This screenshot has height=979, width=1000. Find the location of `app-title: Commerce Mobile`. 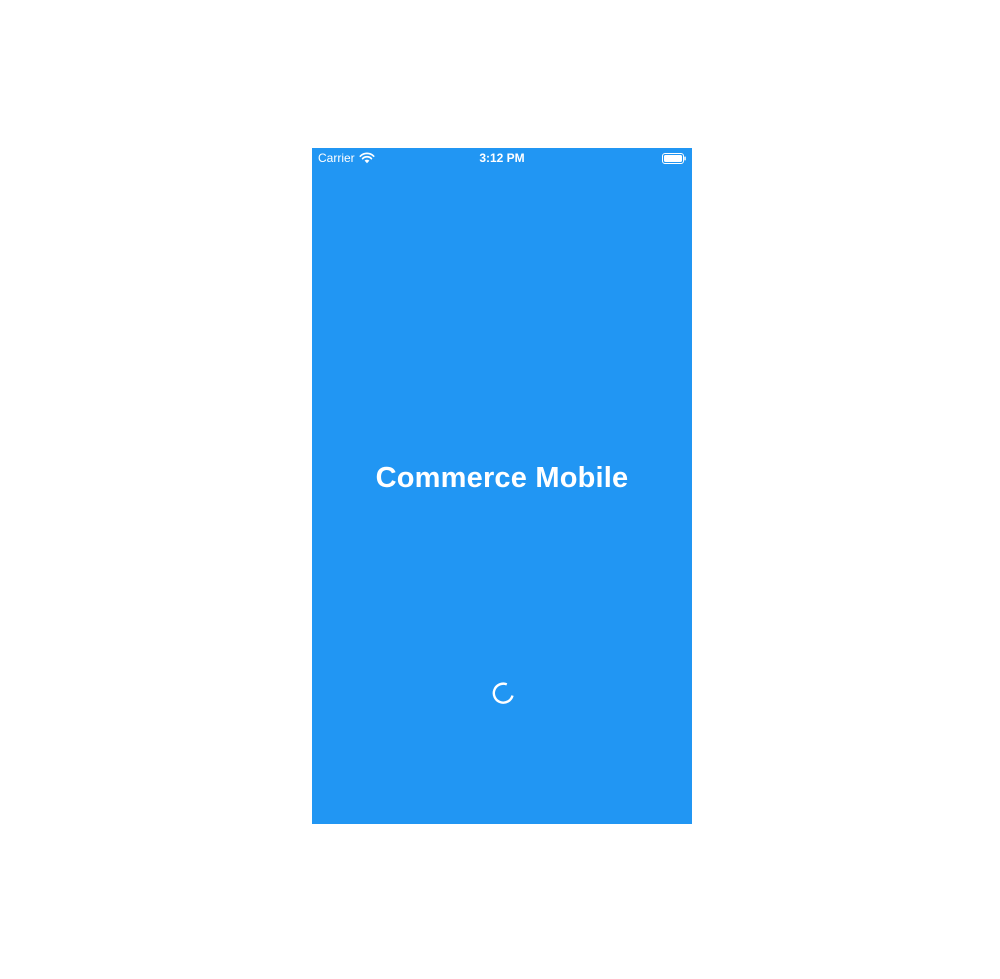

app-title: Commerce Mobile is located at coordinates (502, 478).